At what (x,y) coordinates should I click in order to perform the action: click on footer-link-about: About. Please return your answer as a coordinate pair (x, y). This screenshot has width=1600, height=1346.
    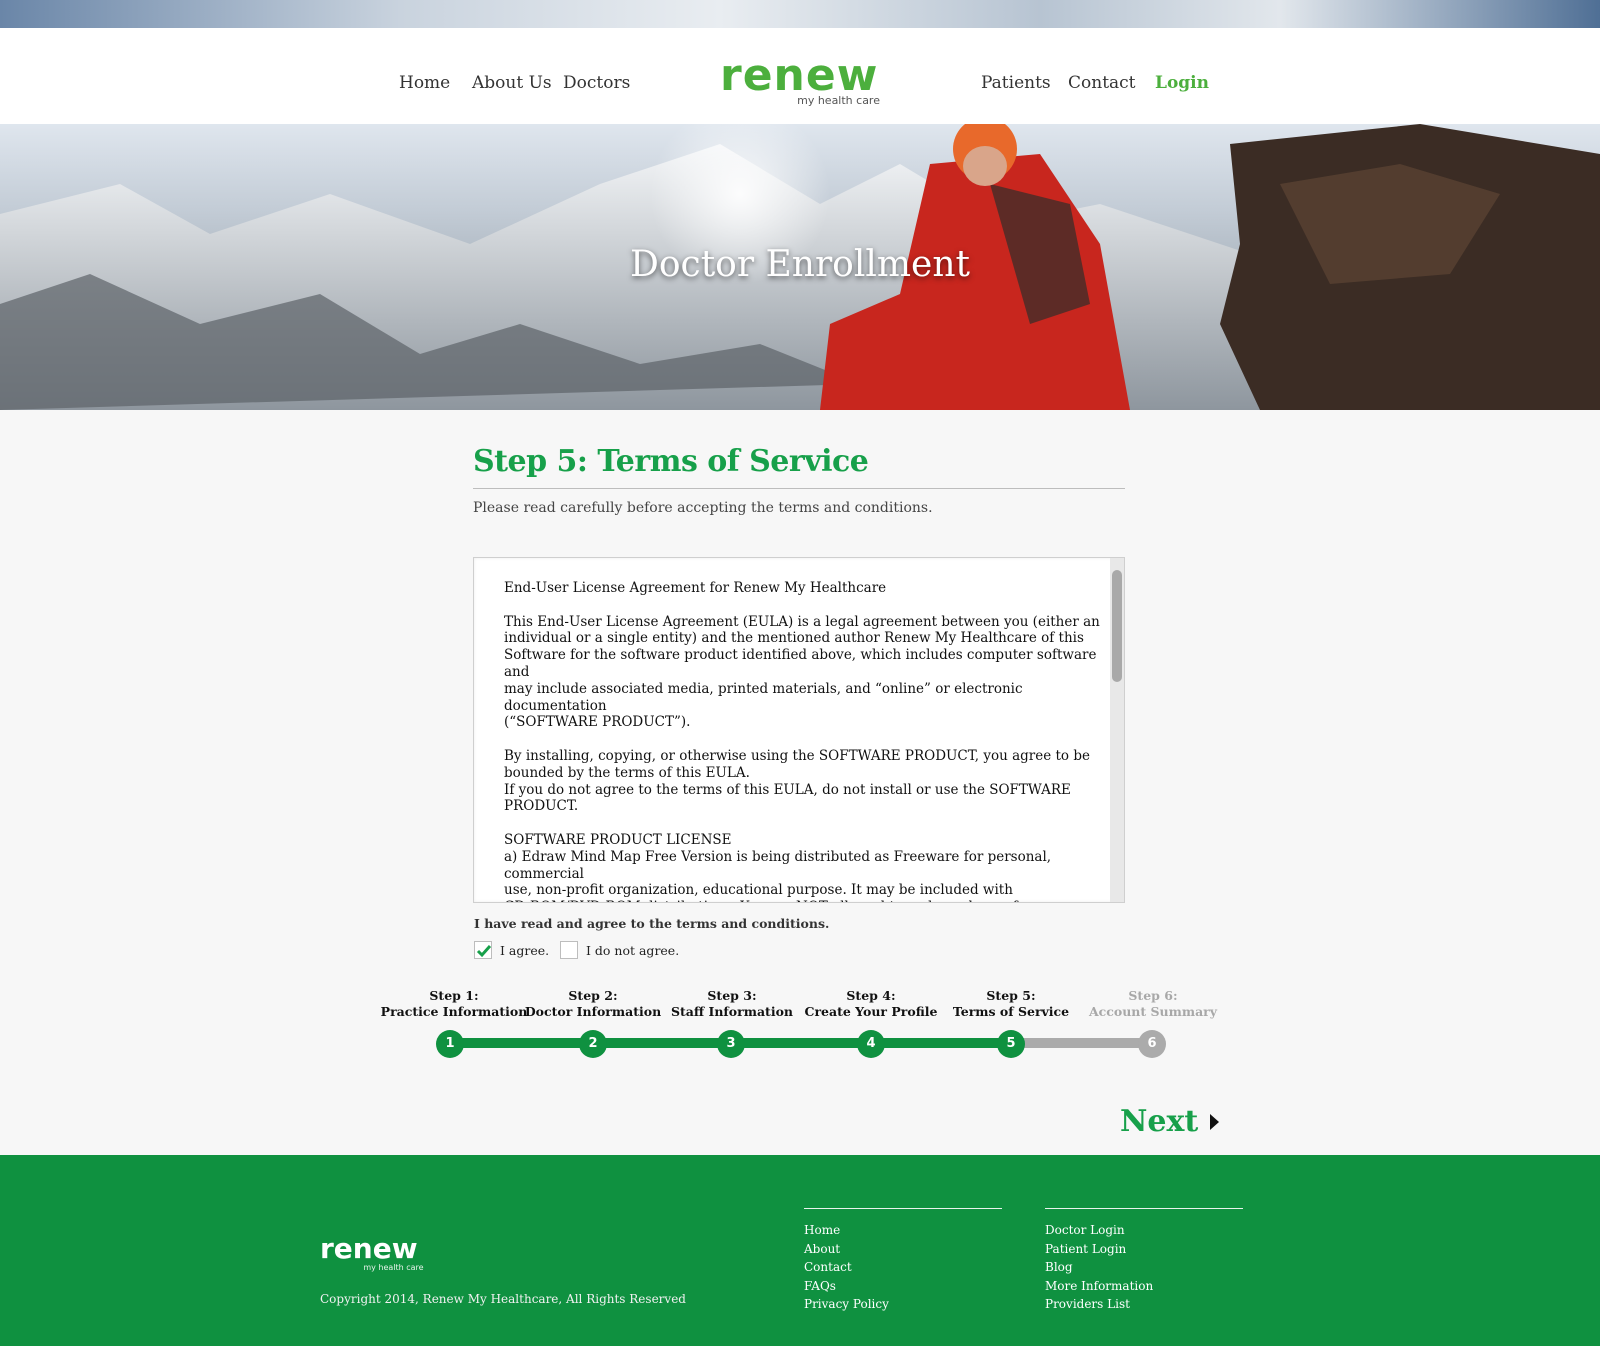
    Looking at the image, I should click on (903, 1249).